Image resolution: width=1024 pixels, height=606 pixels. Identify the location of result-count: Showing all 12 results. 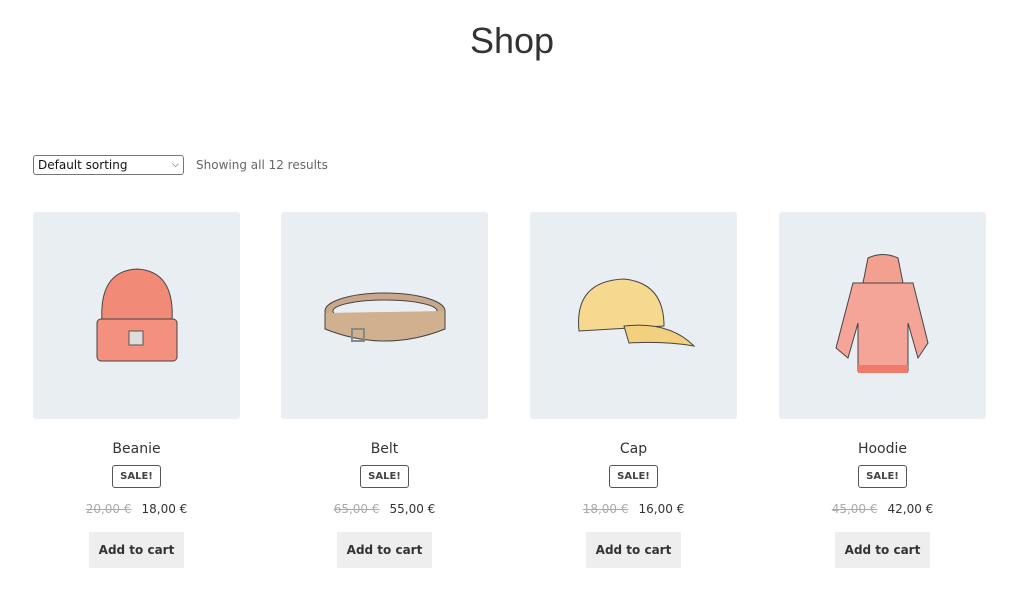
(262, 165).